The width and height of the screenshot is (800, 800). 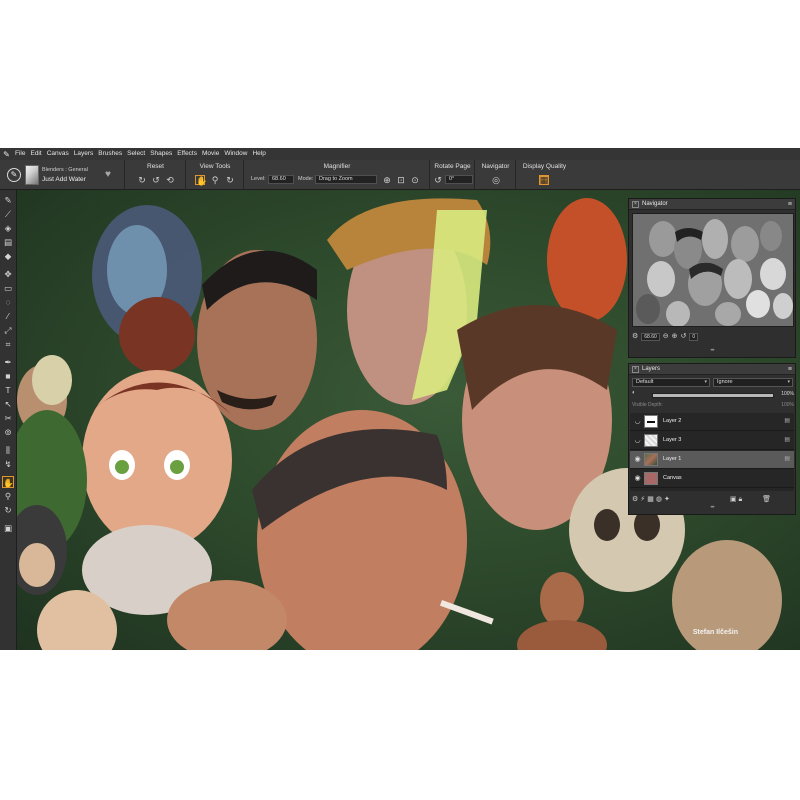 What do you see at coordinates (8, 274) in the screenshot?
I see `layer-adjuster-tool-icon: ✥` at bounding box center [8, 274].